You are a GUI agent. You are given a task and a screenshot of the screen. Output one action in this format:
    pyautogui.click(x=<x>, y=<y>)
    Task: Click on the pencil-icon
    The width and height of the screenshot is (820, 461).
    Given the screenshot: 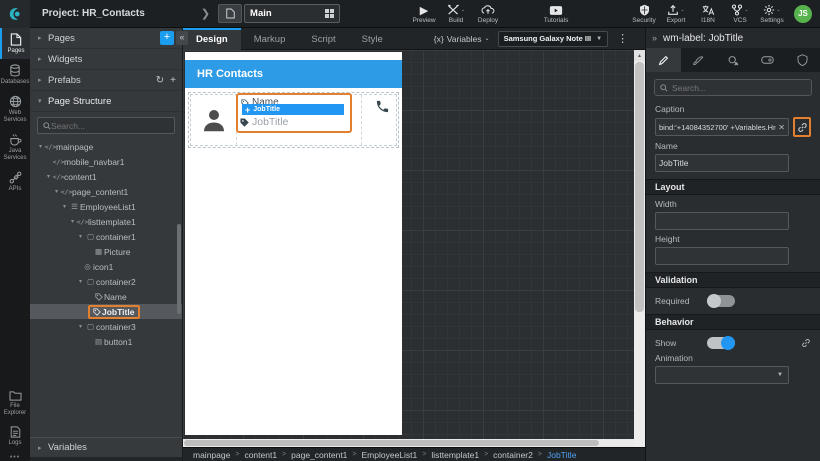 What is the action you would take?
    pyautogui.click(x=663, y=60)
    